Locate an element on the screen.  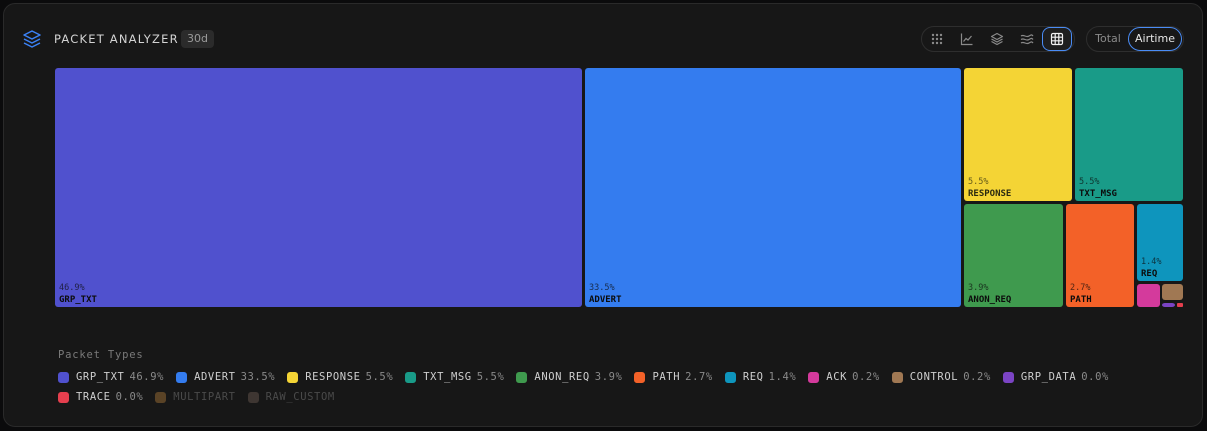
metric-total-button: Total is located at coordinates (1108, 39).